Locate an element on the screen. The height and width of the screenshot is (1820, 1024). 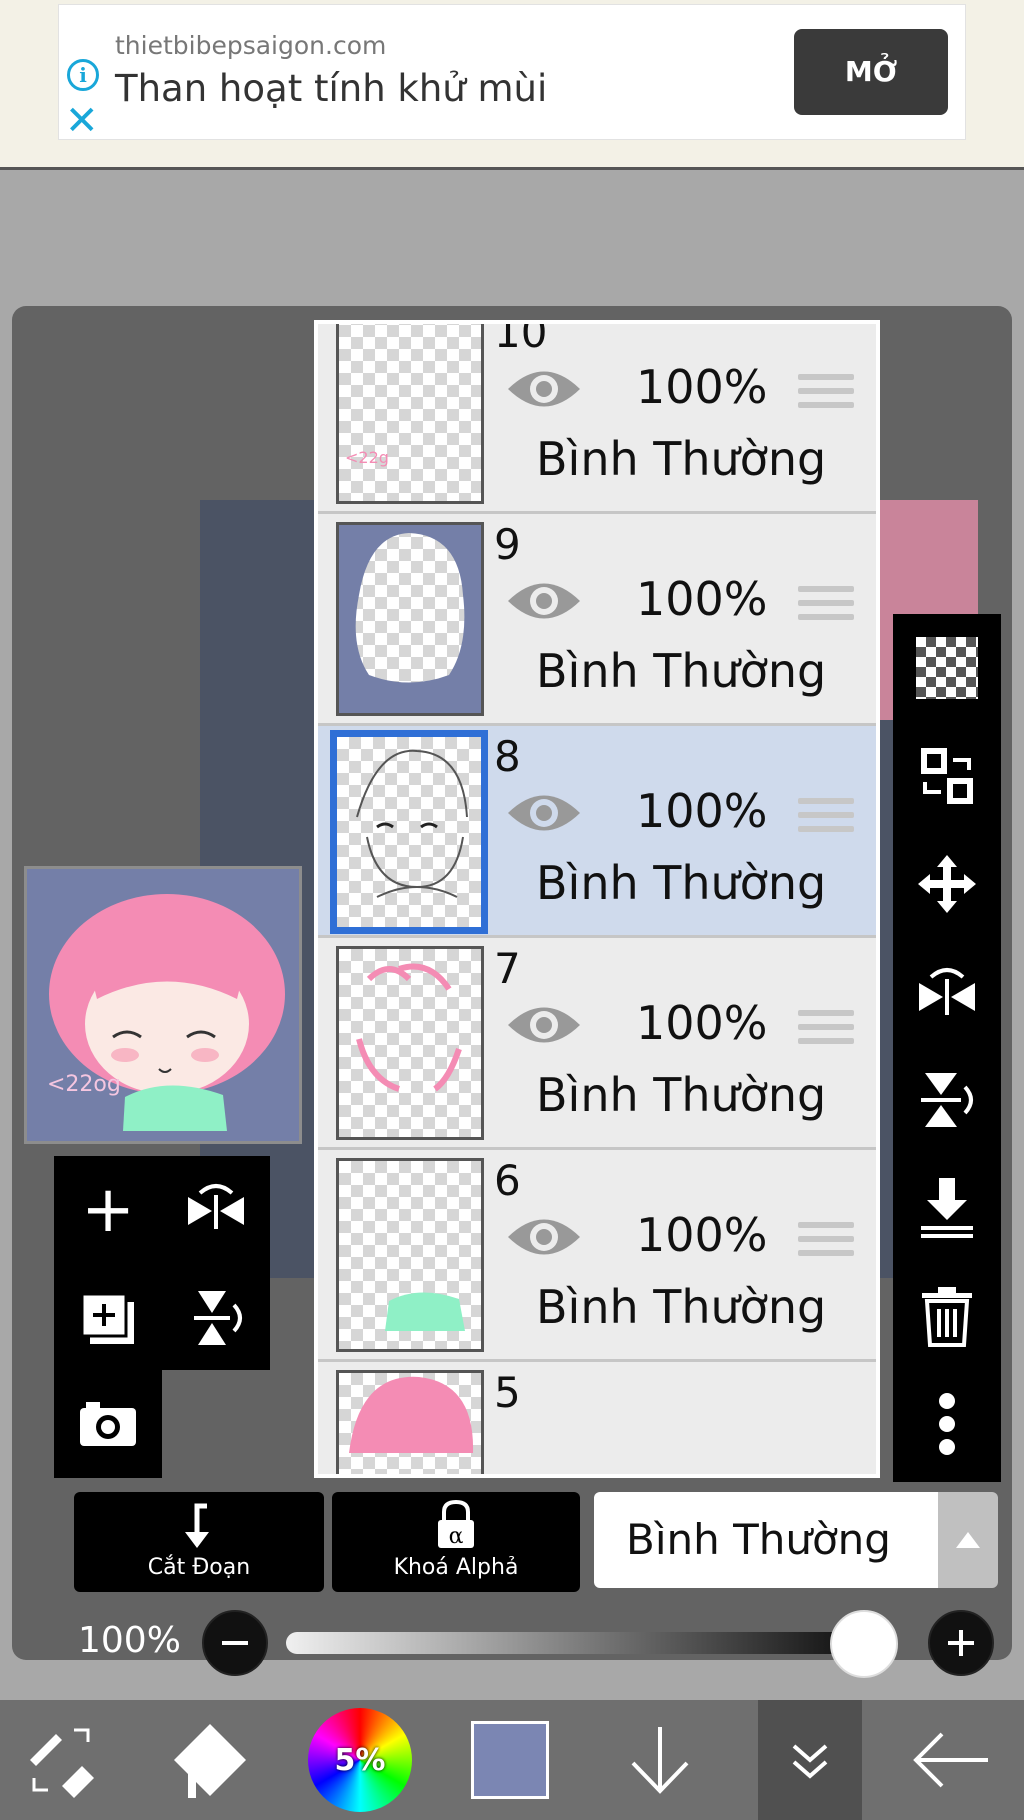
add-layer-button: + is located at coordinates (108, 1210).